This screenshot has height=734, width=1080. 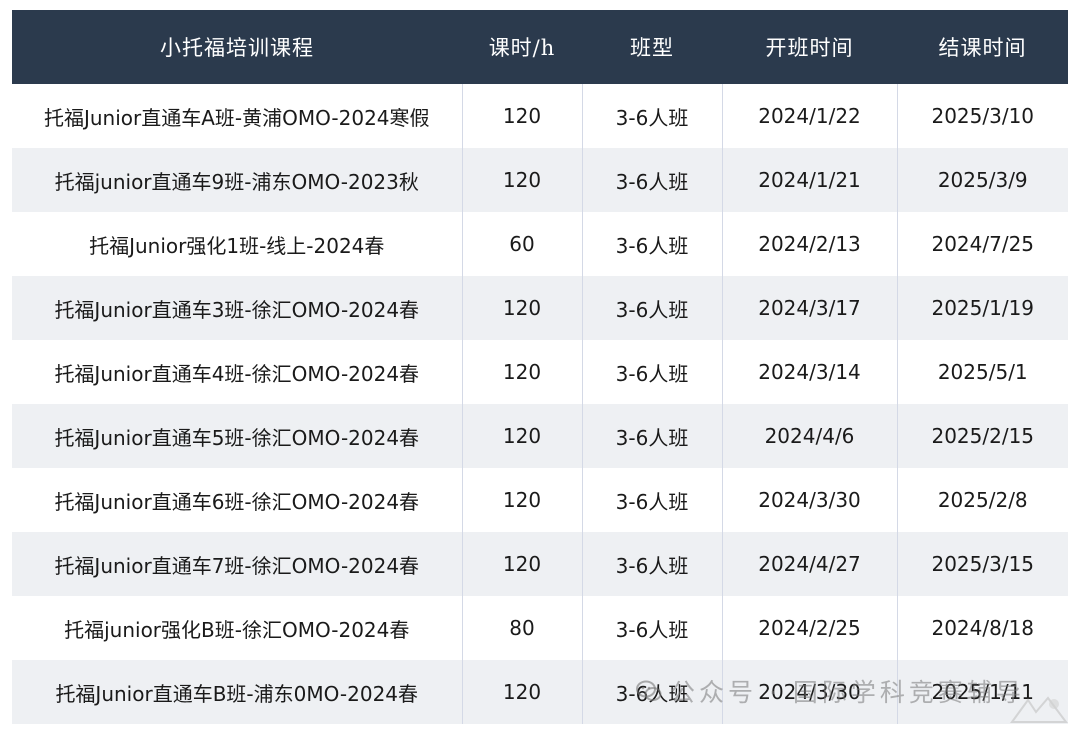 What do you see at coordinates (983, 436) in the screenshot?
I see `cell-end-date: 2025/2/15` at bounding box center [983, 436].